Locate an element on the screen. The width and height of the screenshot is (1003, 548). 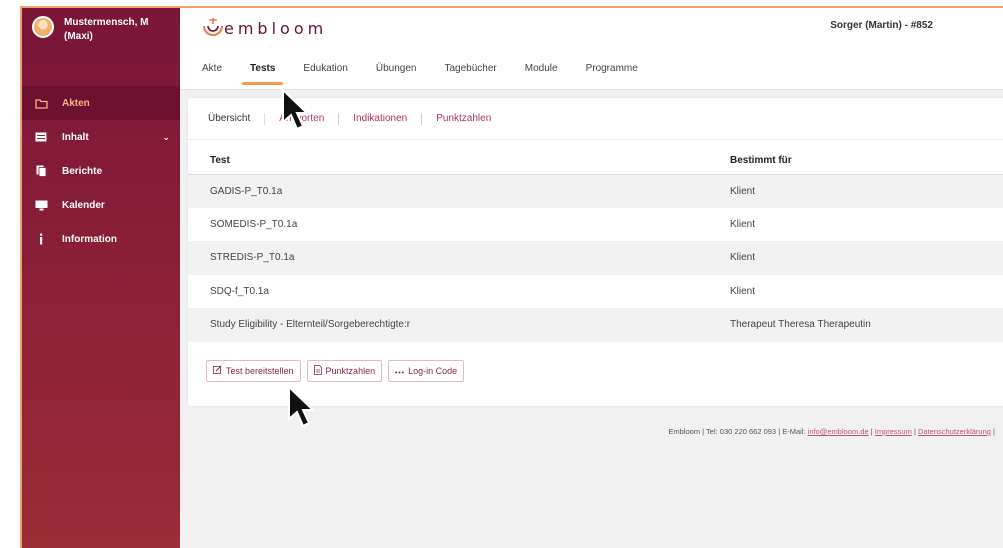
table-row: STREDIS-P_T0.1a Klient is located at coordinates (595, 258).